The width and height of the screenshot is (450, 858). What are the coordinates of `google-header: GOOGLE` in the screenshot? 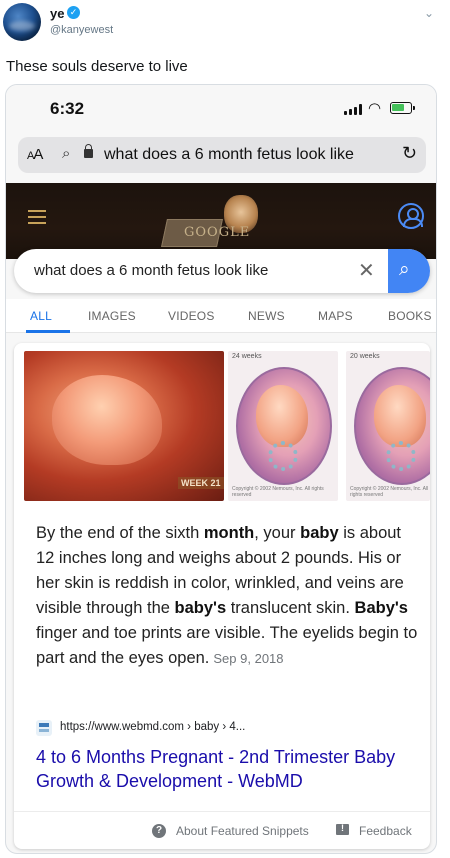 It's located at (221, 221).